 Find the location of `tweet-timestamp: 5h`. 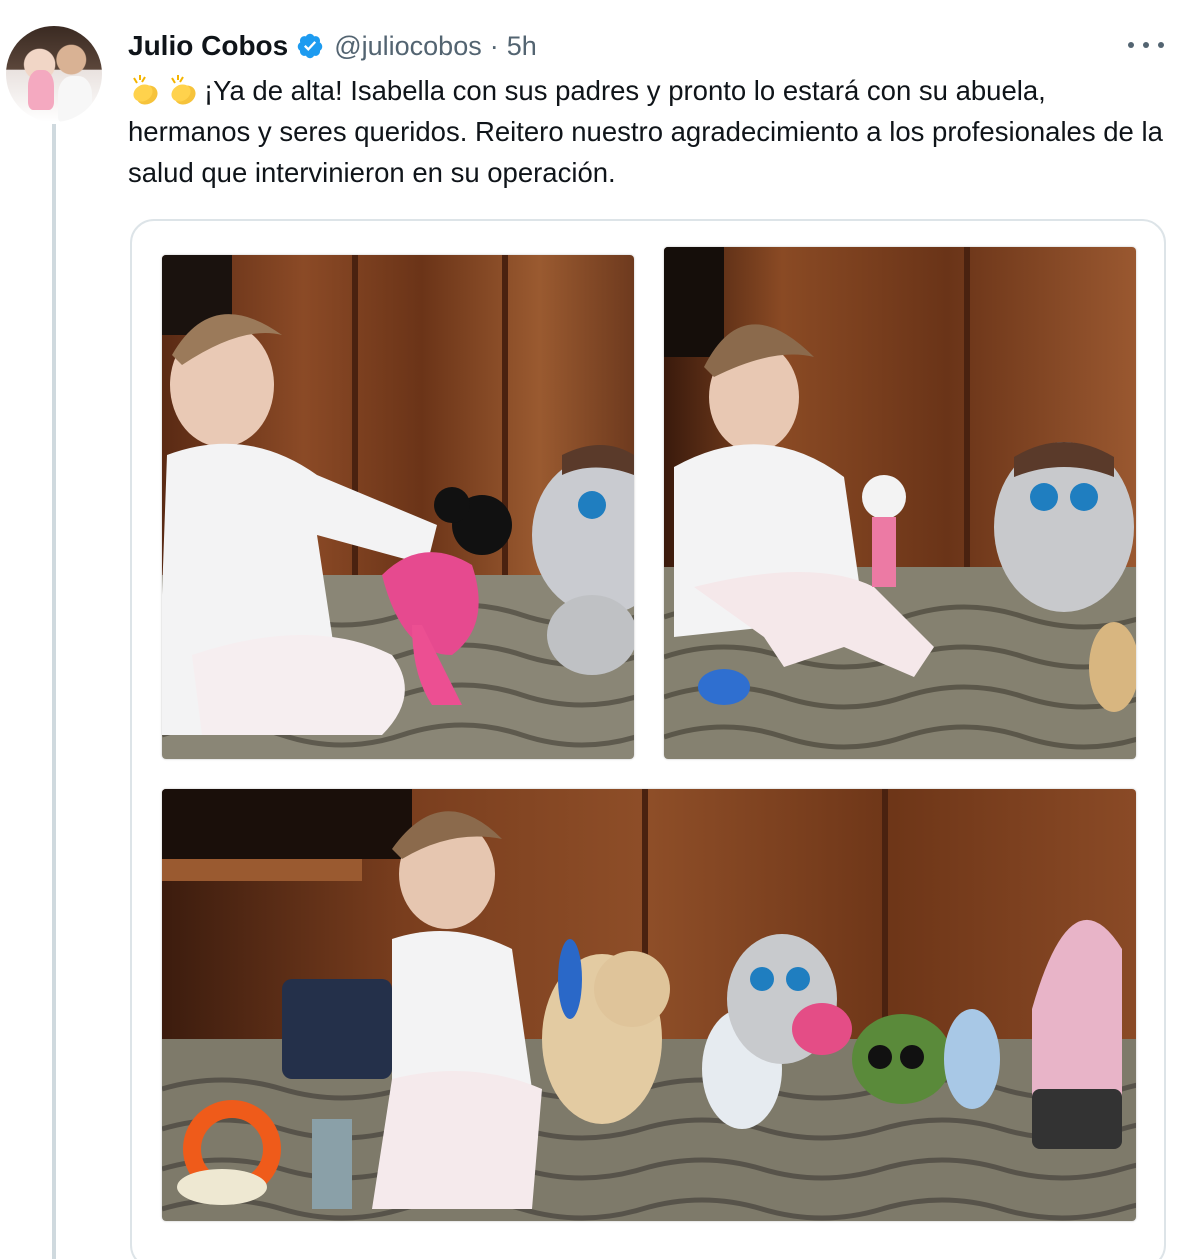

tweet-timestamp: 5h is located at coordinates (522, 46).